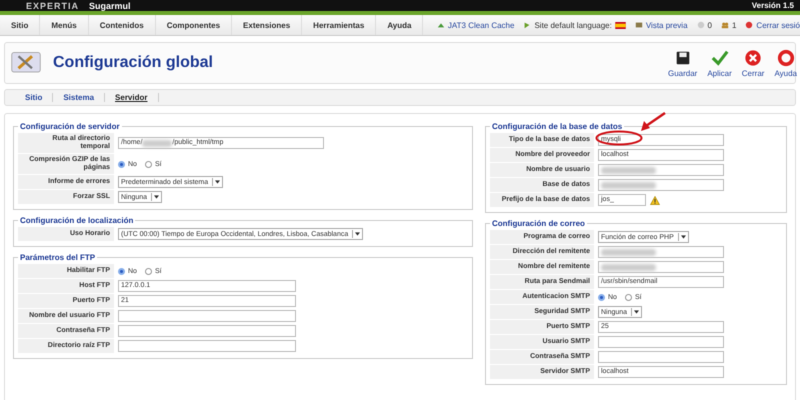 The image size is (800, 400). Describe the element at coordinates (53, 6) in the screenshot. I see `brand-logo-text: EXPERTIA` at that location.